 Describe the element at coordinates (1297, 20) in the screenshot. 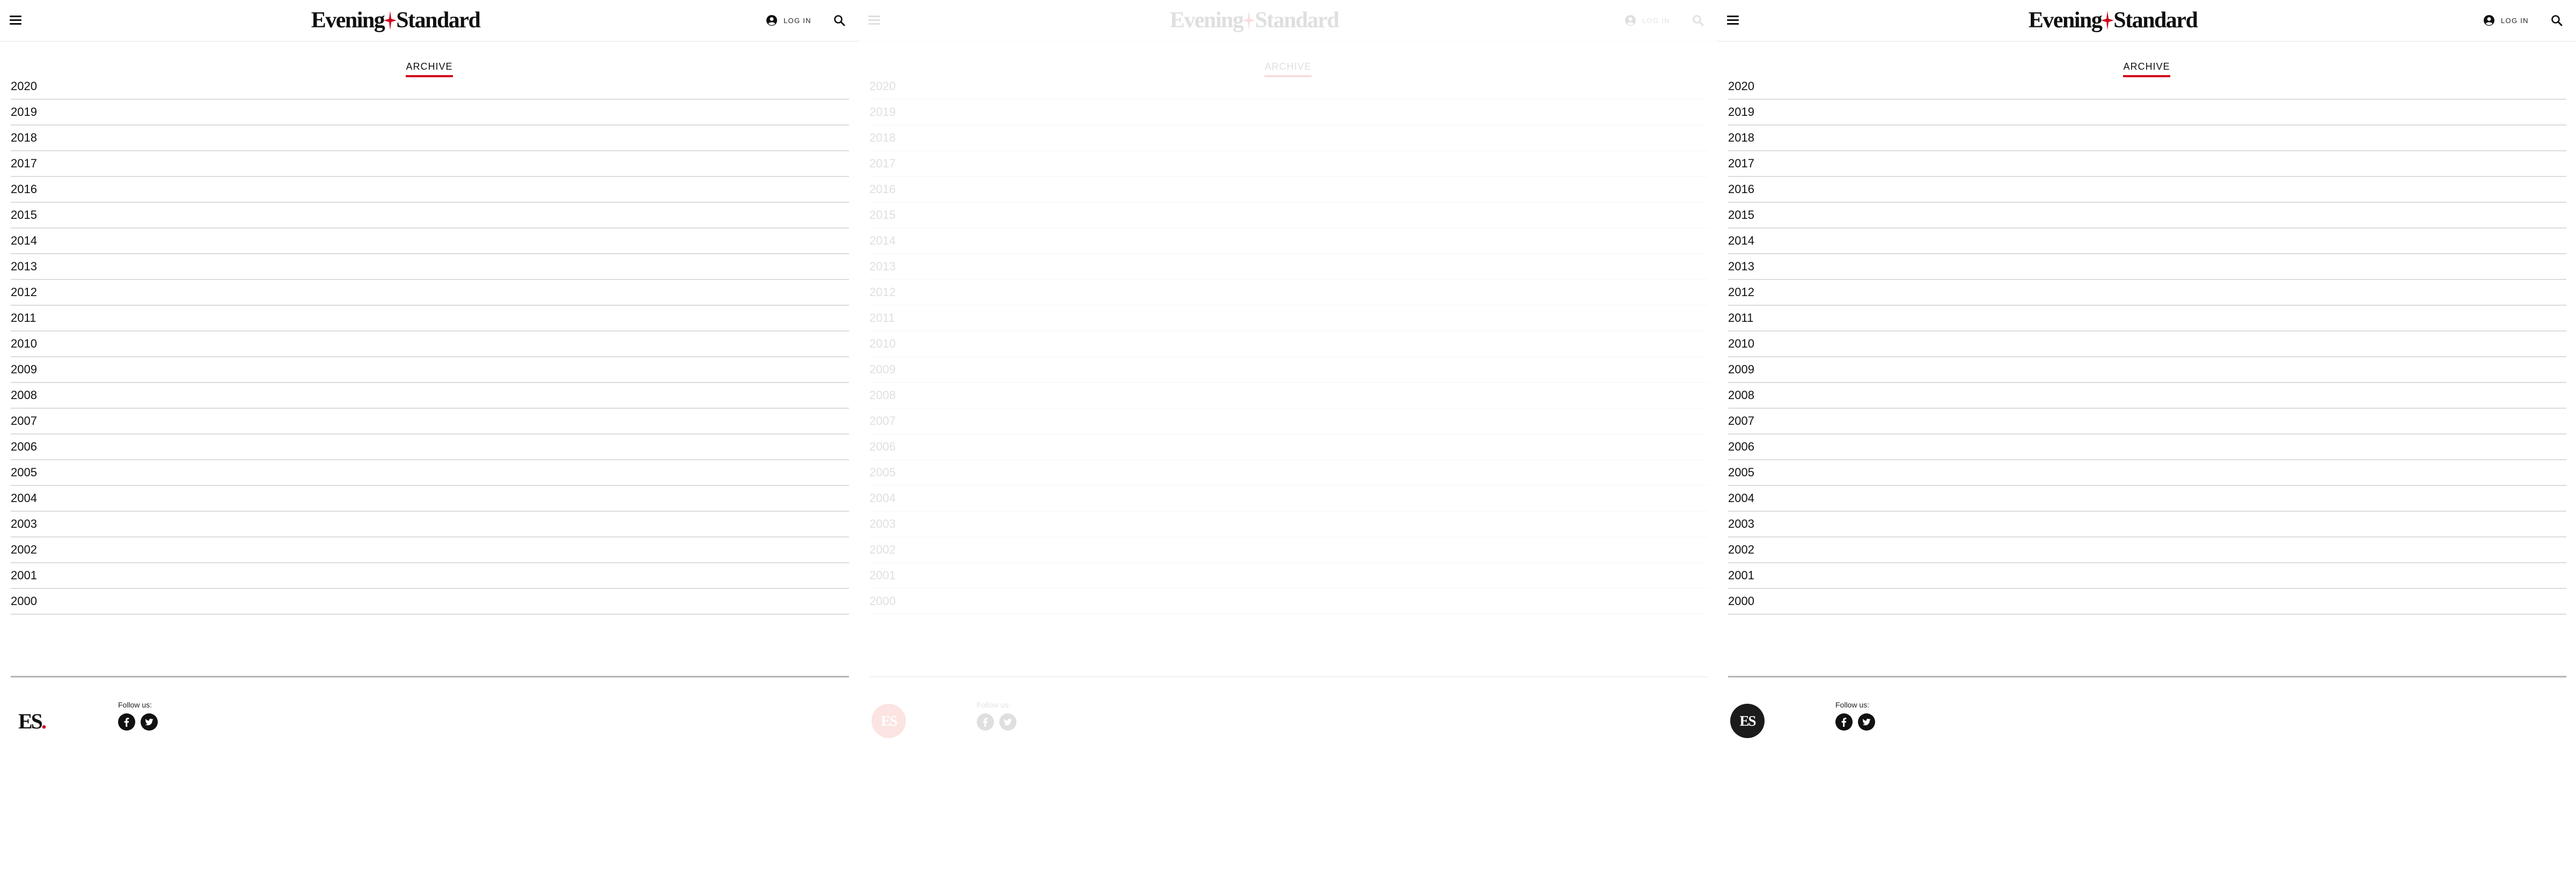

I see `logo-text-right: Standard` at that location.